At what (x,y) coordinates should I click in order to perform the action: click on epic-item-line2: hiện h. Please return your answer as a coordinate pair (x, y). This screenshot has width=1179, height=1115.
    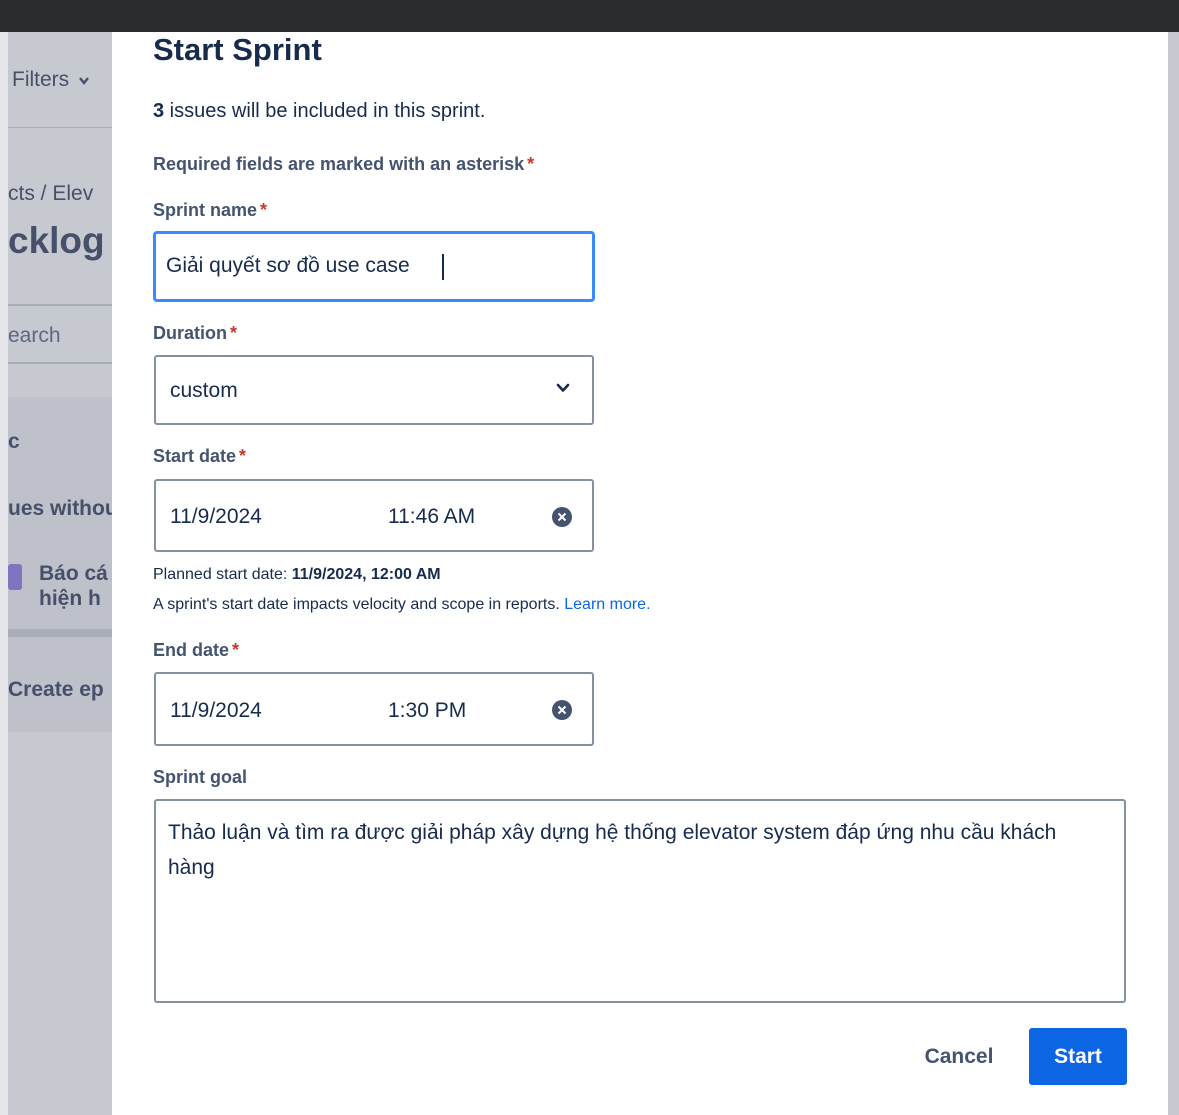
    Looking at the image, I should click on (70, 599).